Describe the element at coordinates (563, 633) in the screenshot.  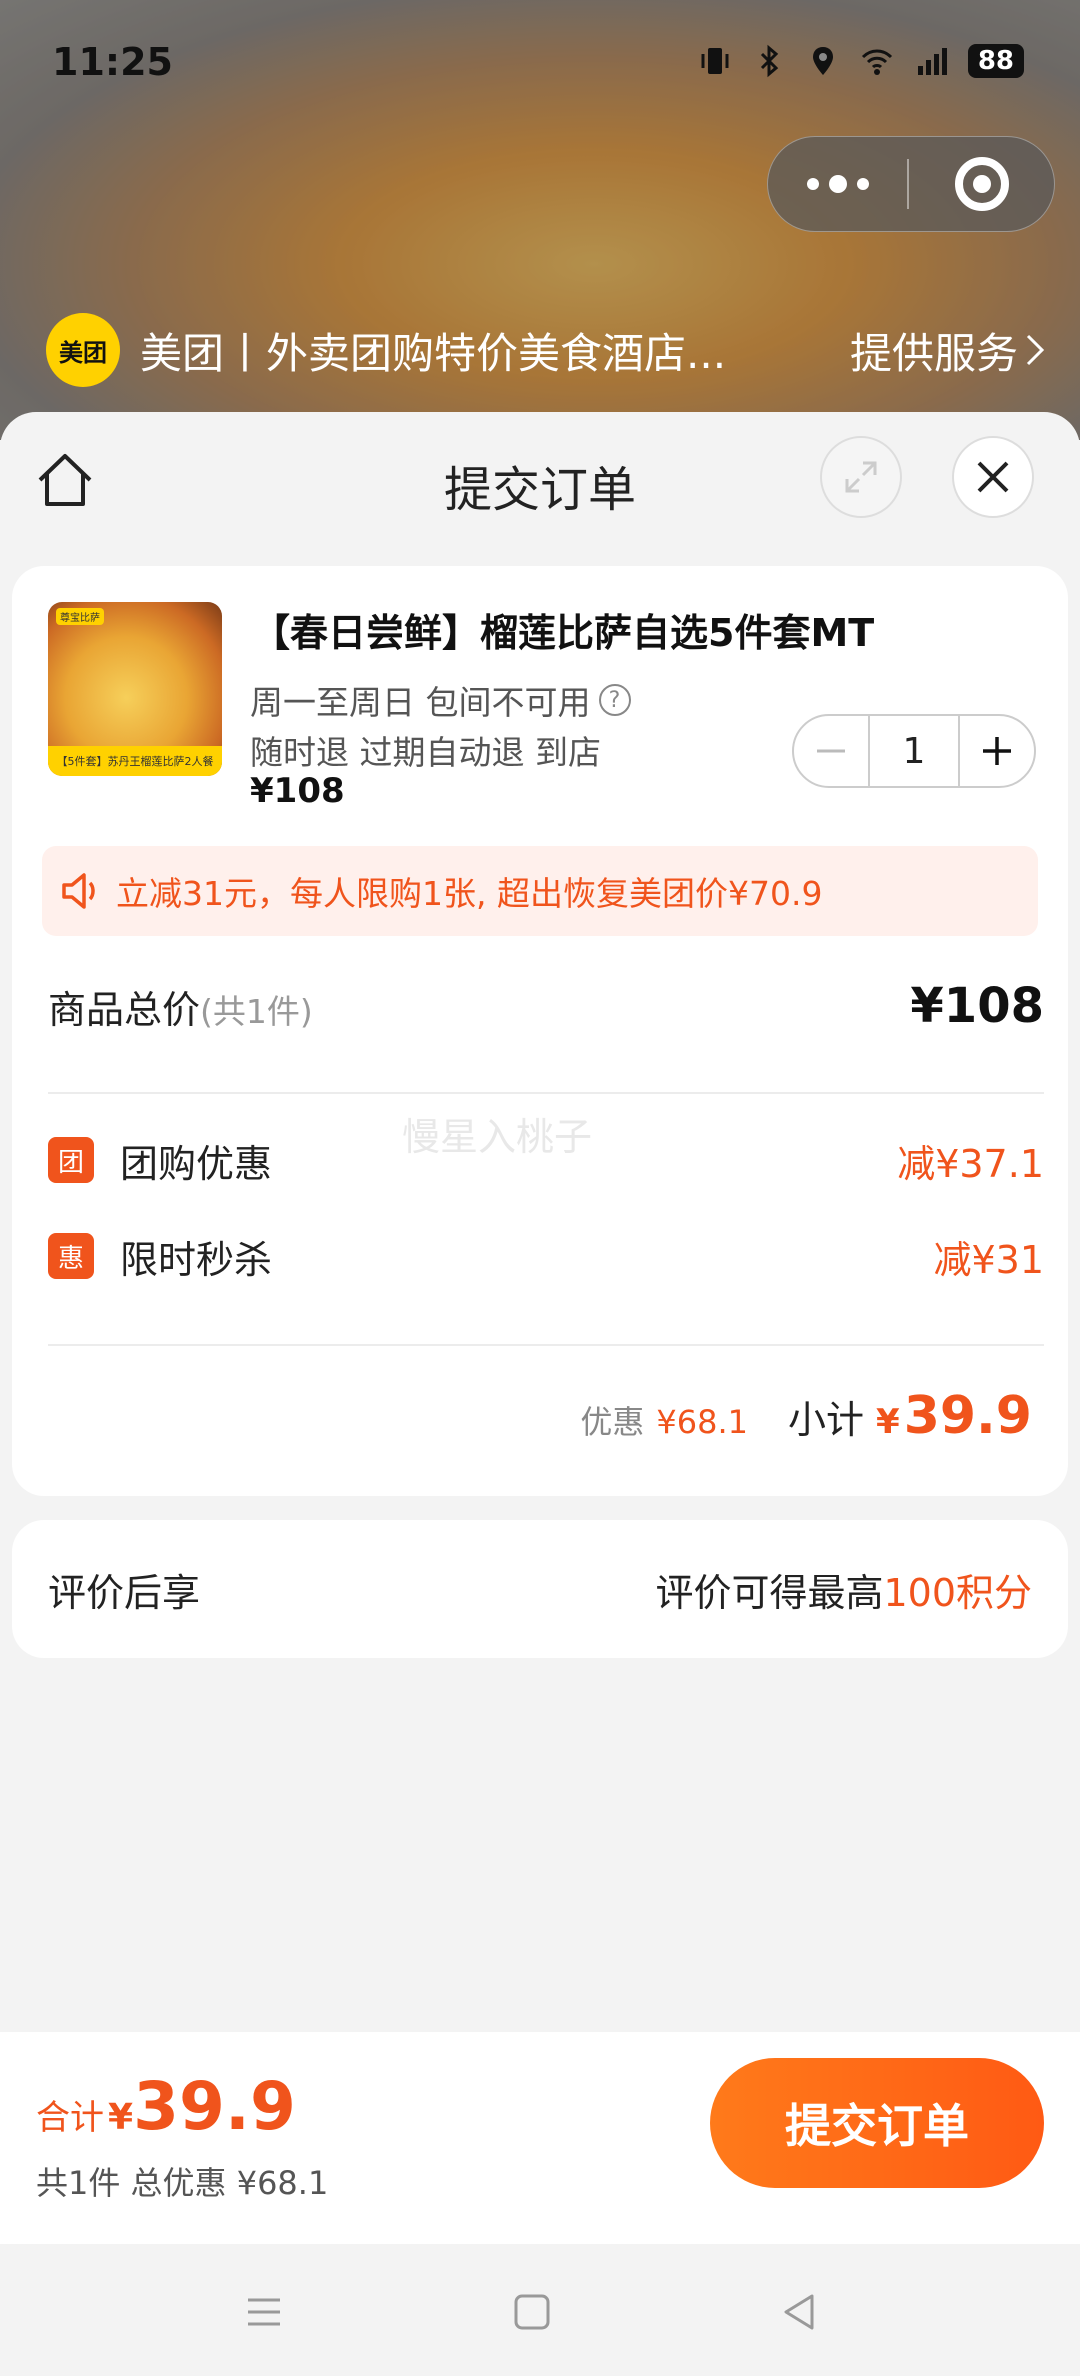
I see `product-title: 【春日尝鲜】榴莲比萨自选5件套MT` at that location.